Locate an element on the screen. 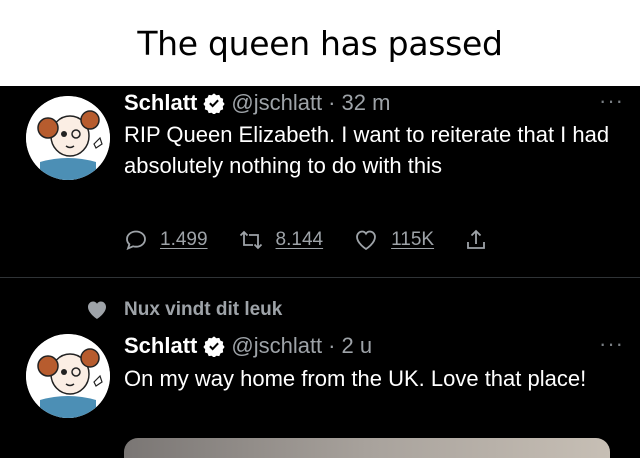  share-icon is located at coordinates (476, 239).